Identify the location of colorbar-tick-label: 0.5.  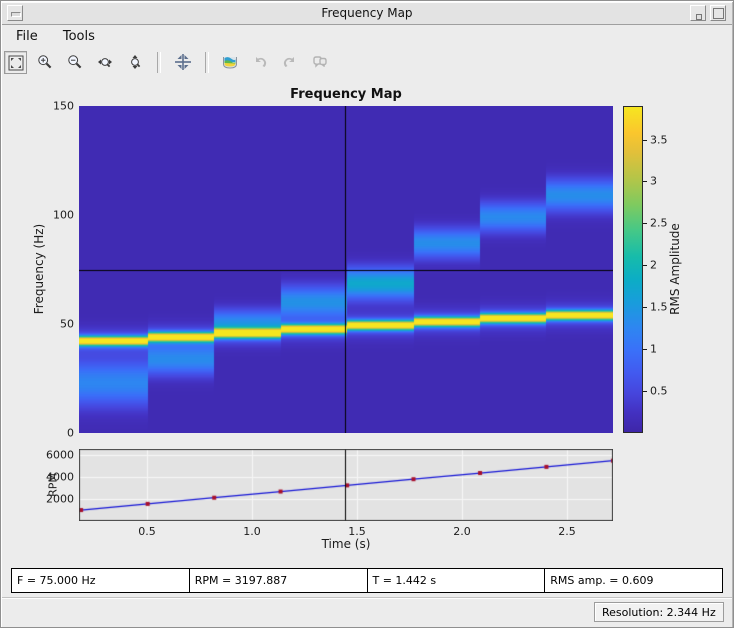
(659, 391).